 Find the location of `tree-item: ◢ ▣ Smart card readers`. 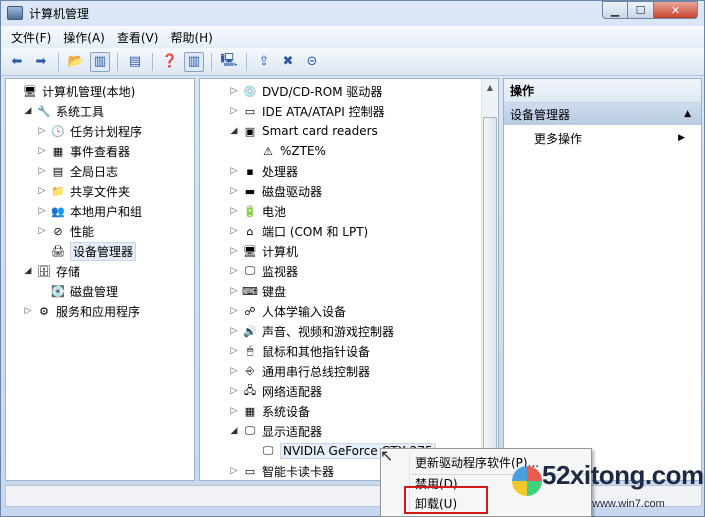

tree-item: ◢ ▣ Smart card readers is located at coordinates (303, 131).